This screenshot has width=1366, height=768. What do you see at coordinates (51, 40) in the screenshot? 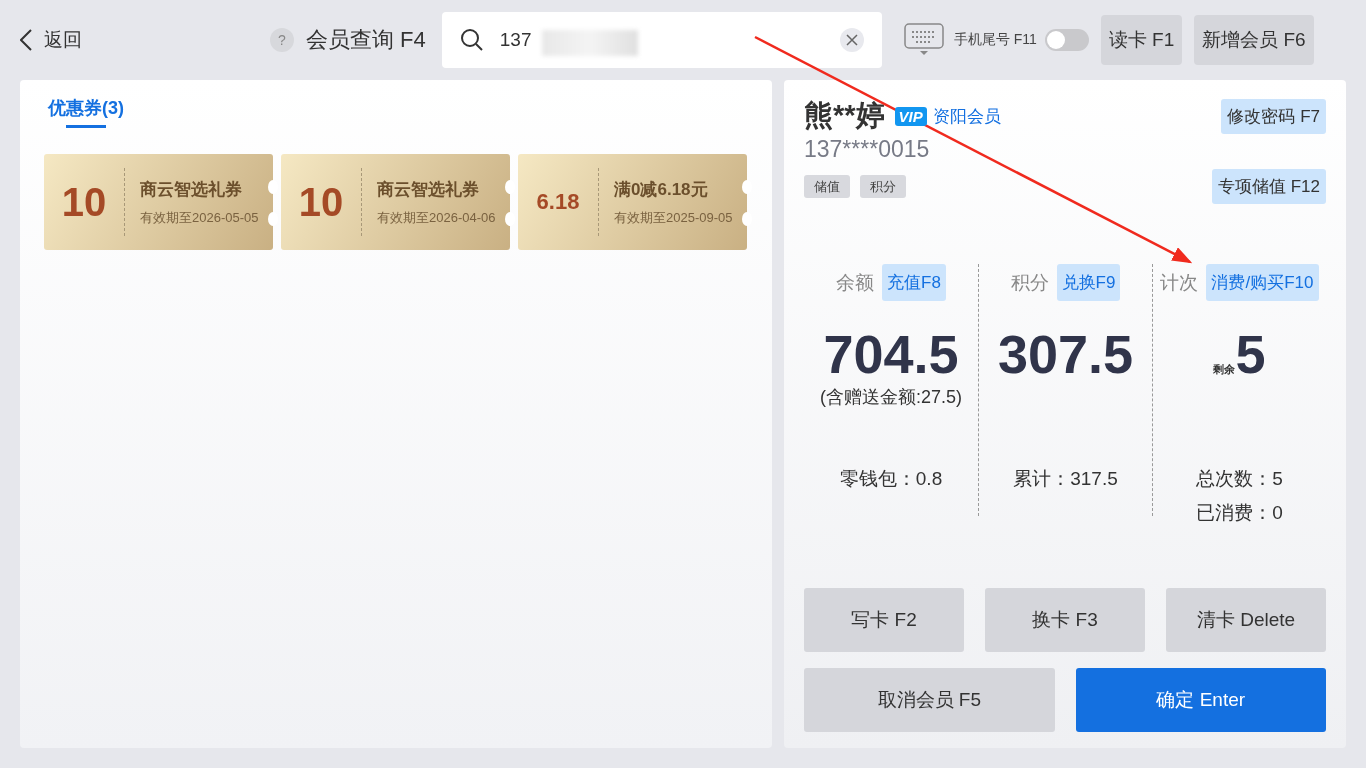
I see `back-button: 返回` at bounding box center [51, 40].